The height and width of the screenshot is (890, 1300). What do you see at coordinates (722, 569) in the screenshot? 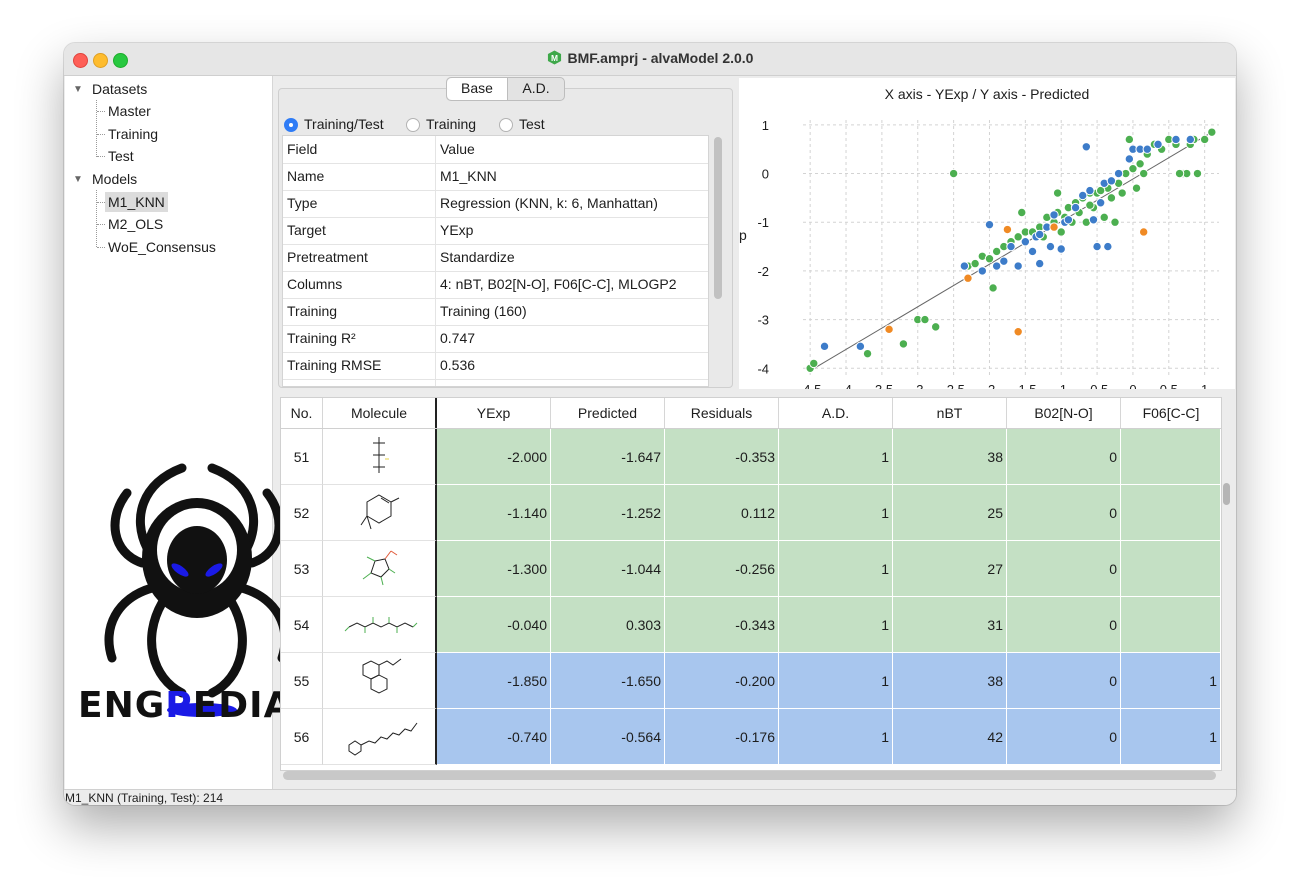
I see `cell-residuals: -0.256` at bounding box center [722, 569].